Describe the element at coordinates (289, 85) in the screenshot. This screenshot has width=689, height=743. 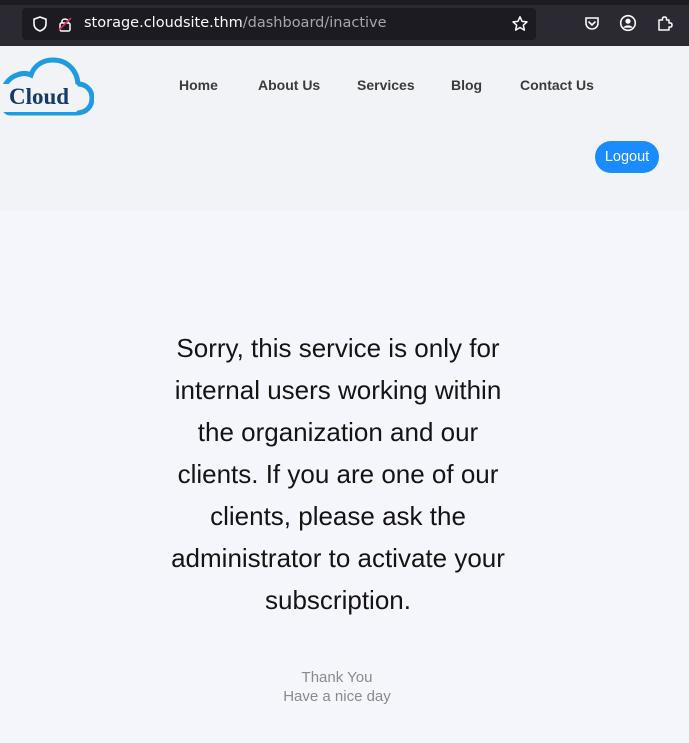
I see `nav-about-us: About Us` at that location.